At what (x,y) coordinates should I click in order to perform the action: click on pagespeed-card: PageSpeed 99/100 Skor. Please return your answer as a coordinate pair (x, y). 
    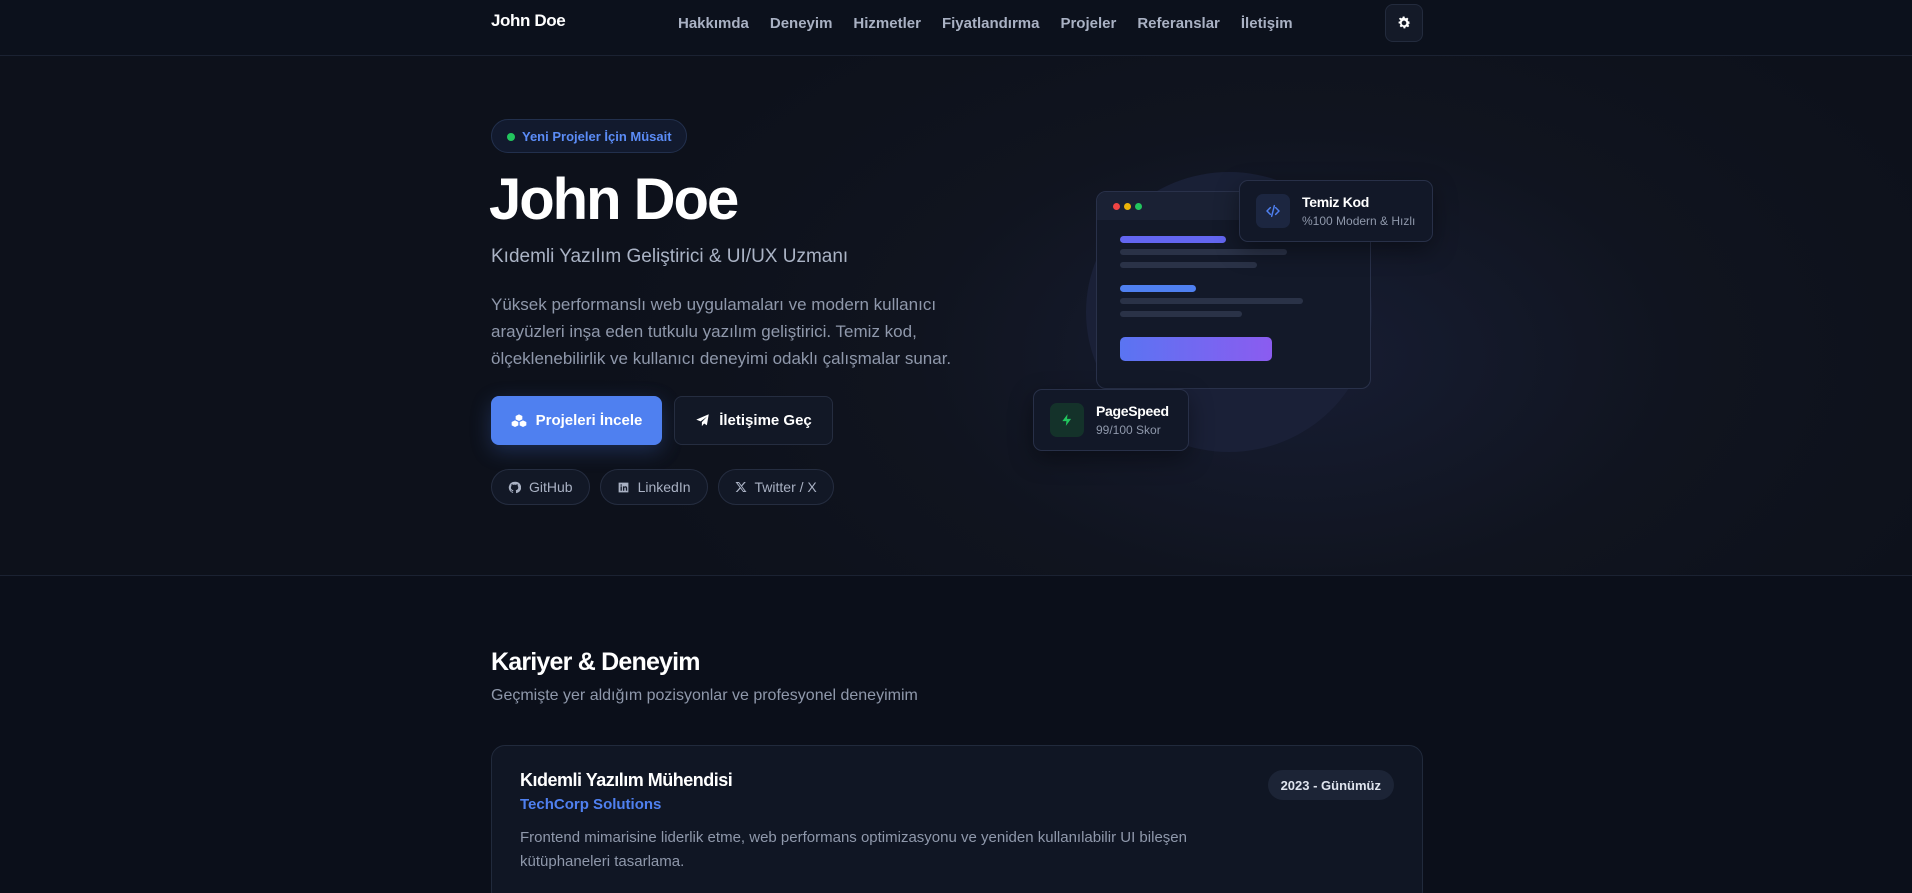
    Looking at the image, I should click on (1111, 420).